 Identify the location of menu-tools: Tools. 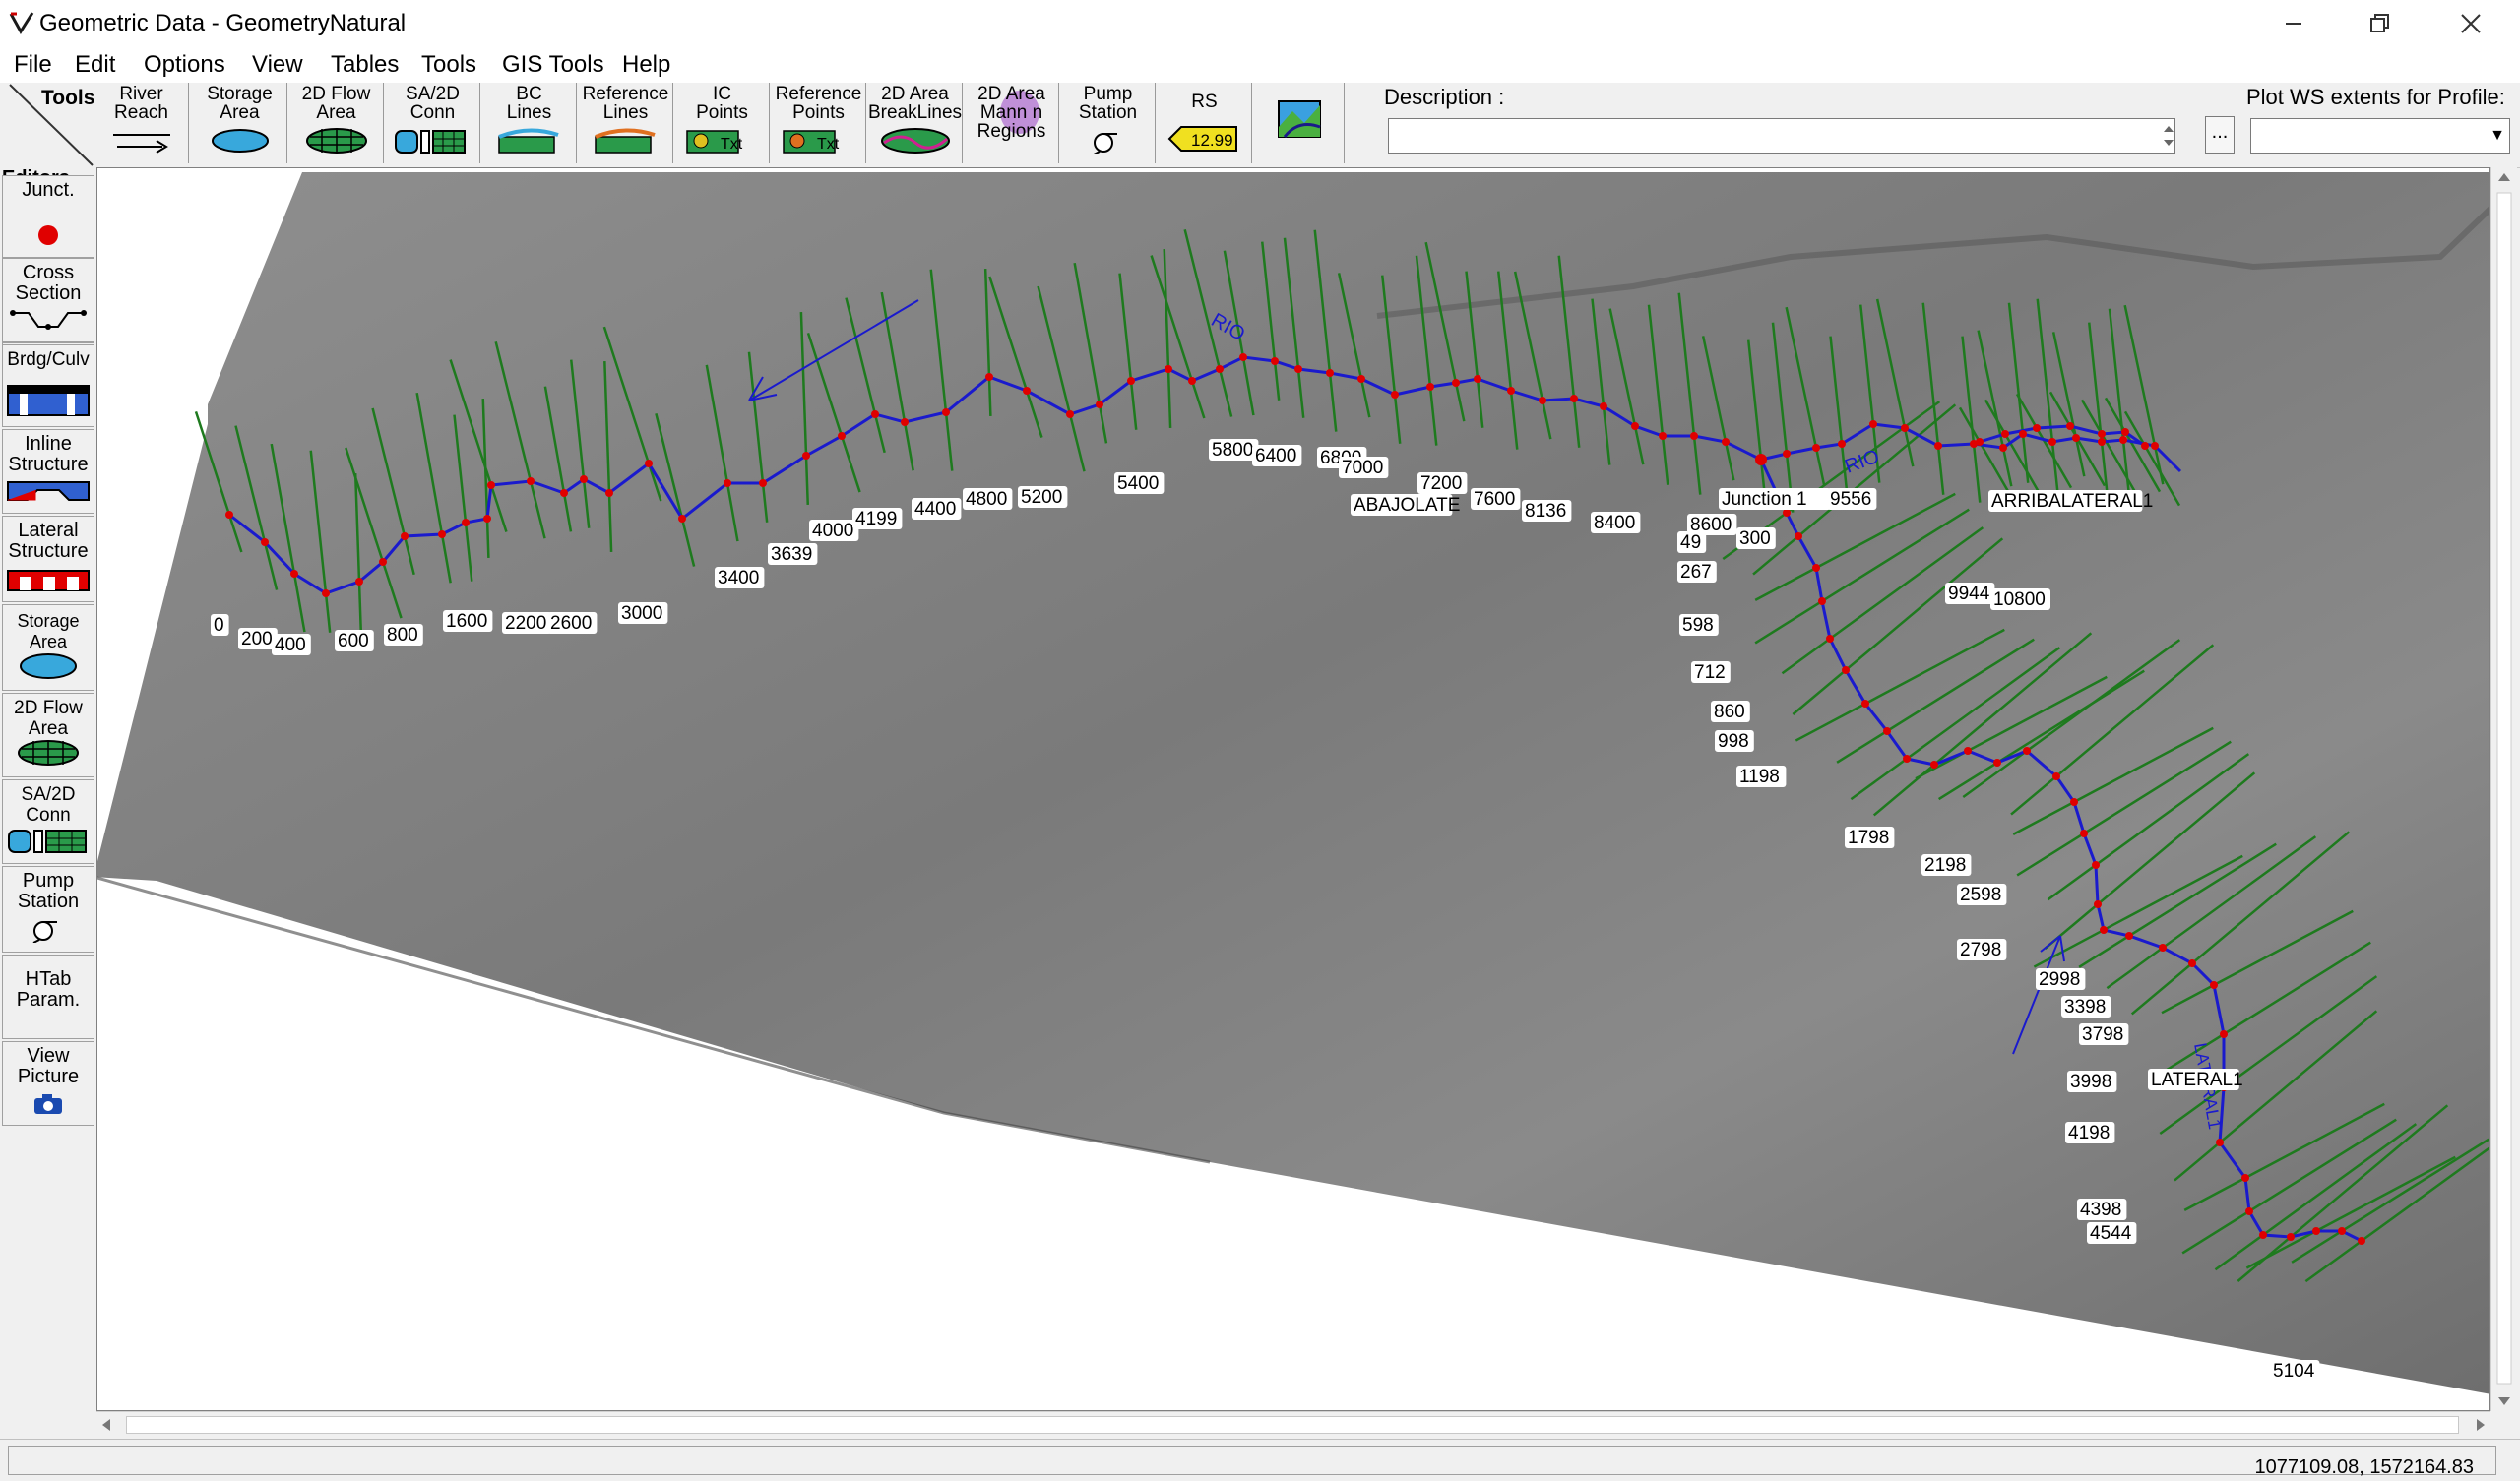
(448, 65).